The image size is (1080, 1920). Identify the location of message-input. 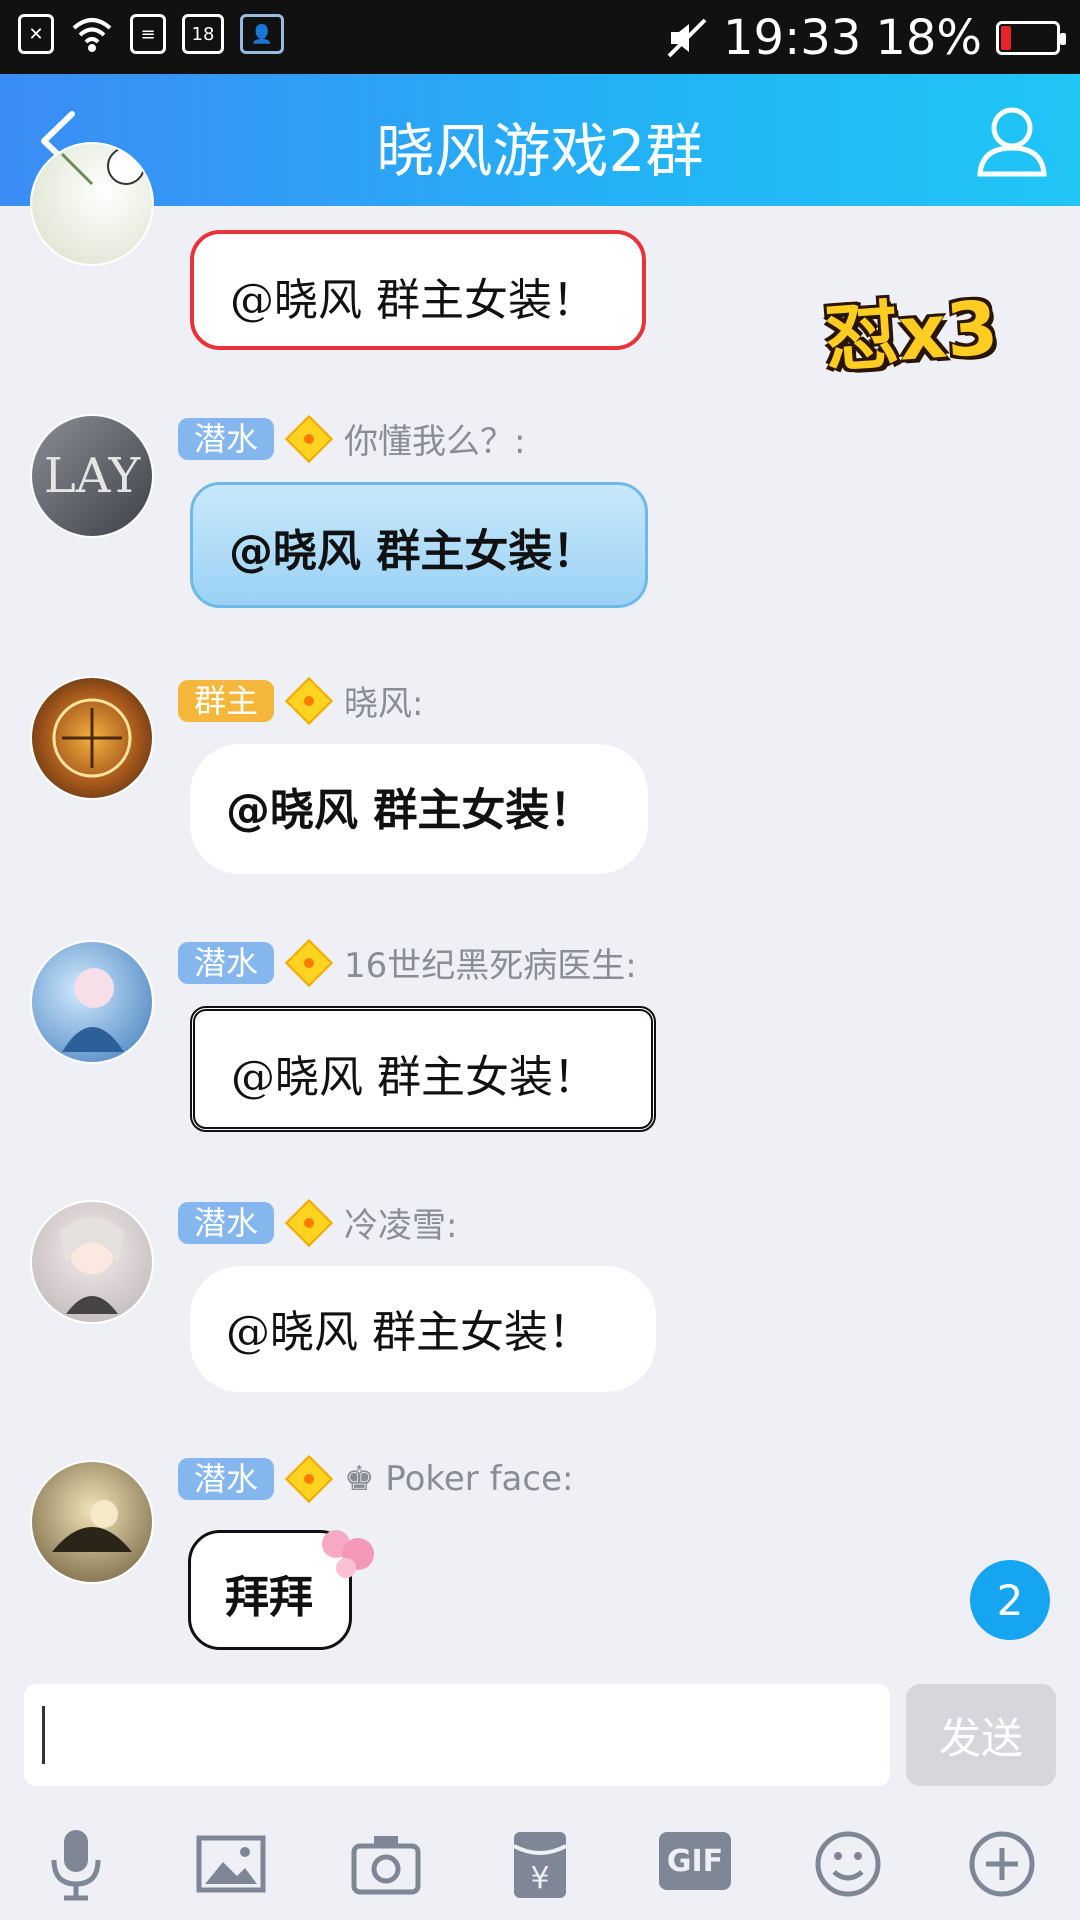
(457, 1735).